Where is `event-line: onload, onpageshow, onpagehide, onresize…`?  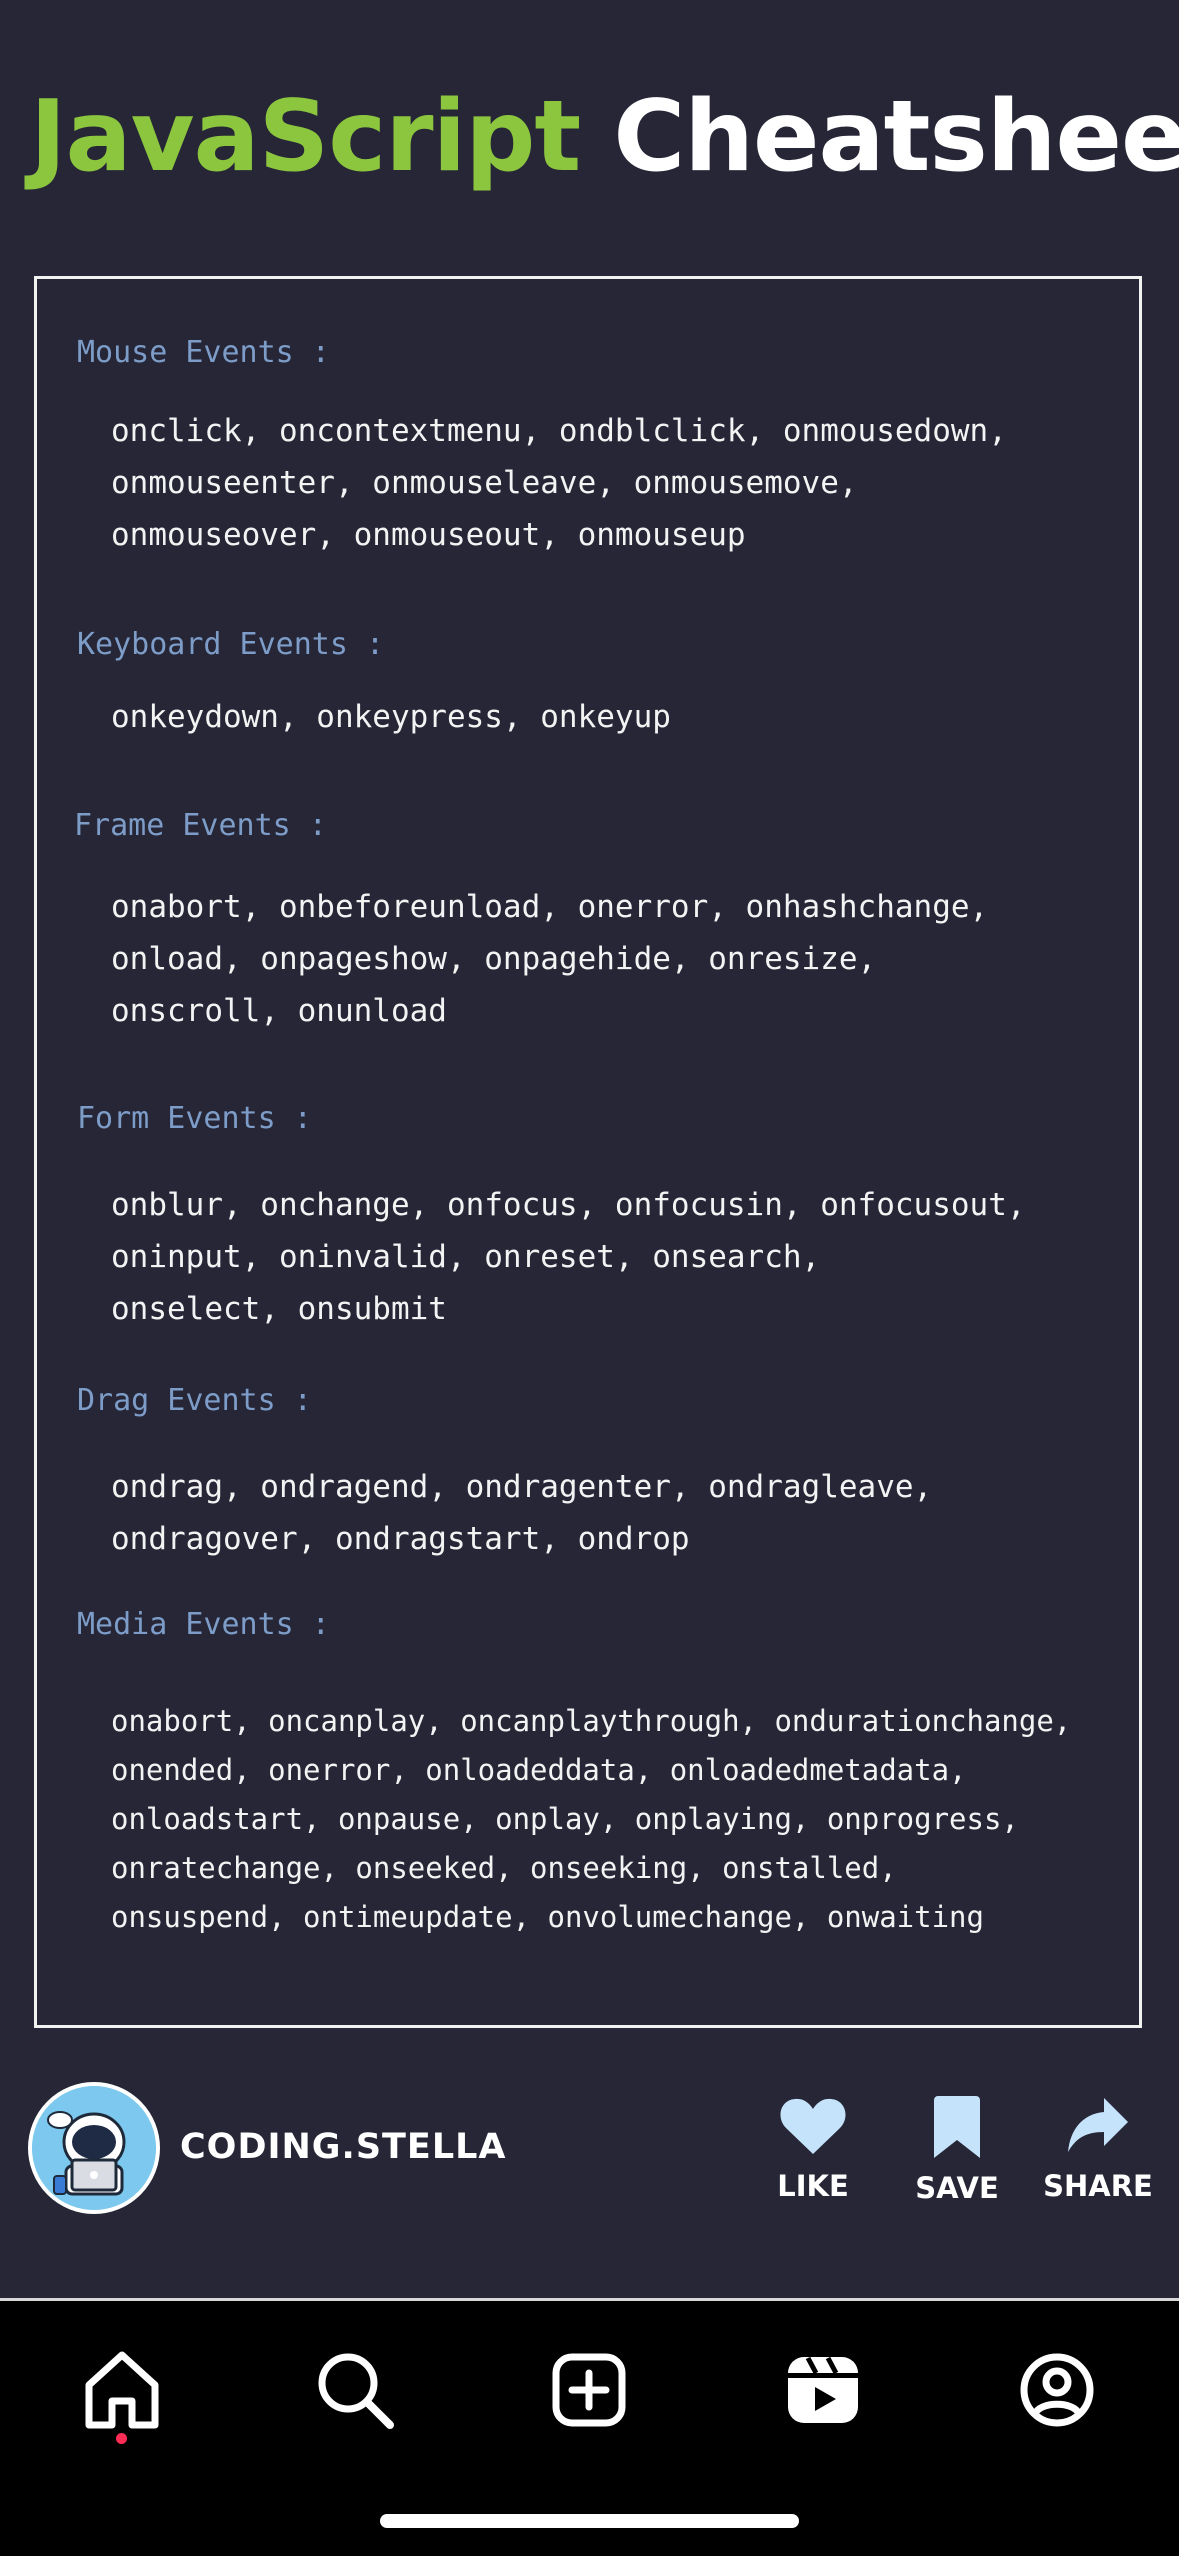 event-line: onload, onpageshow, onpagehide, onresize… is located at coordinates (494, 959).